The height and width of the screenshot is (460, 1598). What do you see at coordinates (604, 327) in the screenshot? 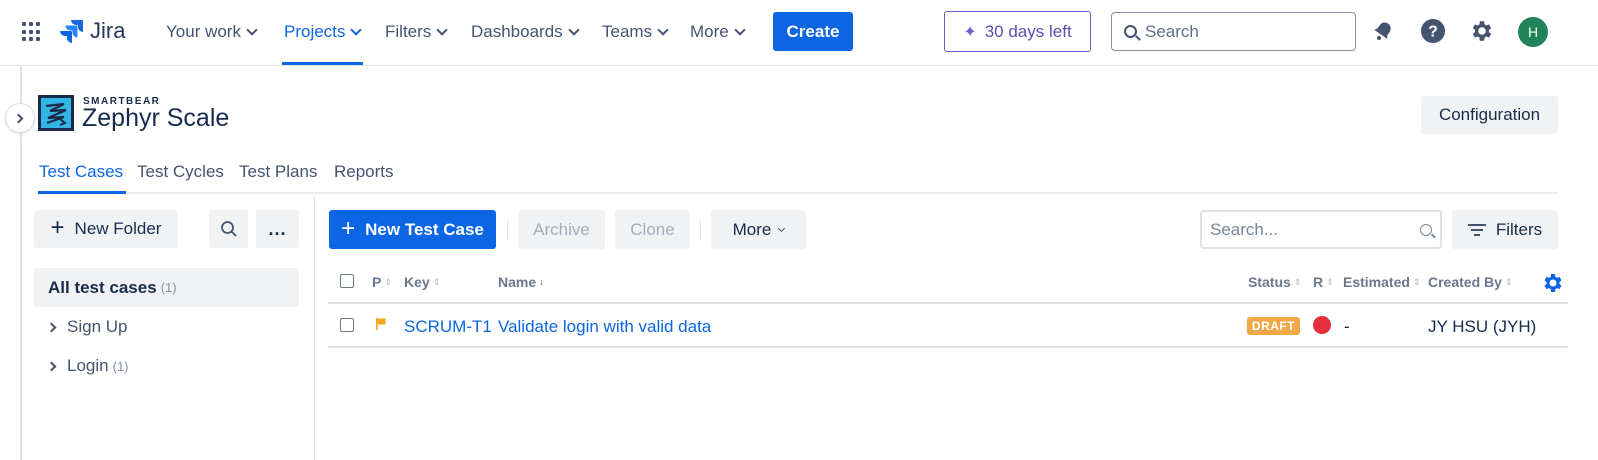
I see `test-case-name-link: Validate login with valid data` at bounding box center [604, 327].